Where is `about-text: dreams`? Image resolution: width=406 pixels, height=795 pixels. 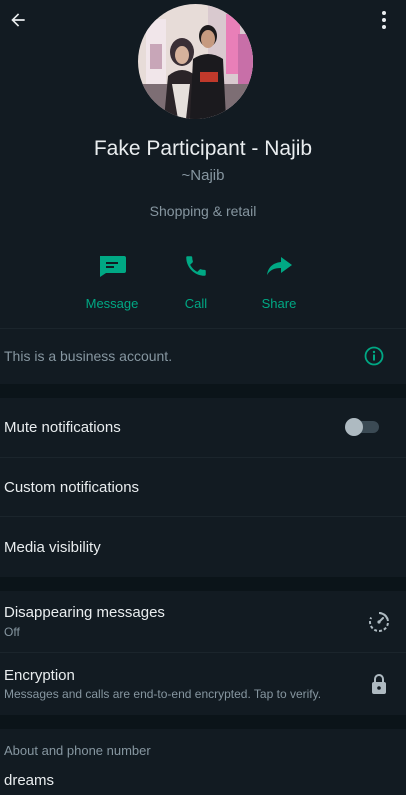
about-text: dreams is located at coordinates (29, 780).